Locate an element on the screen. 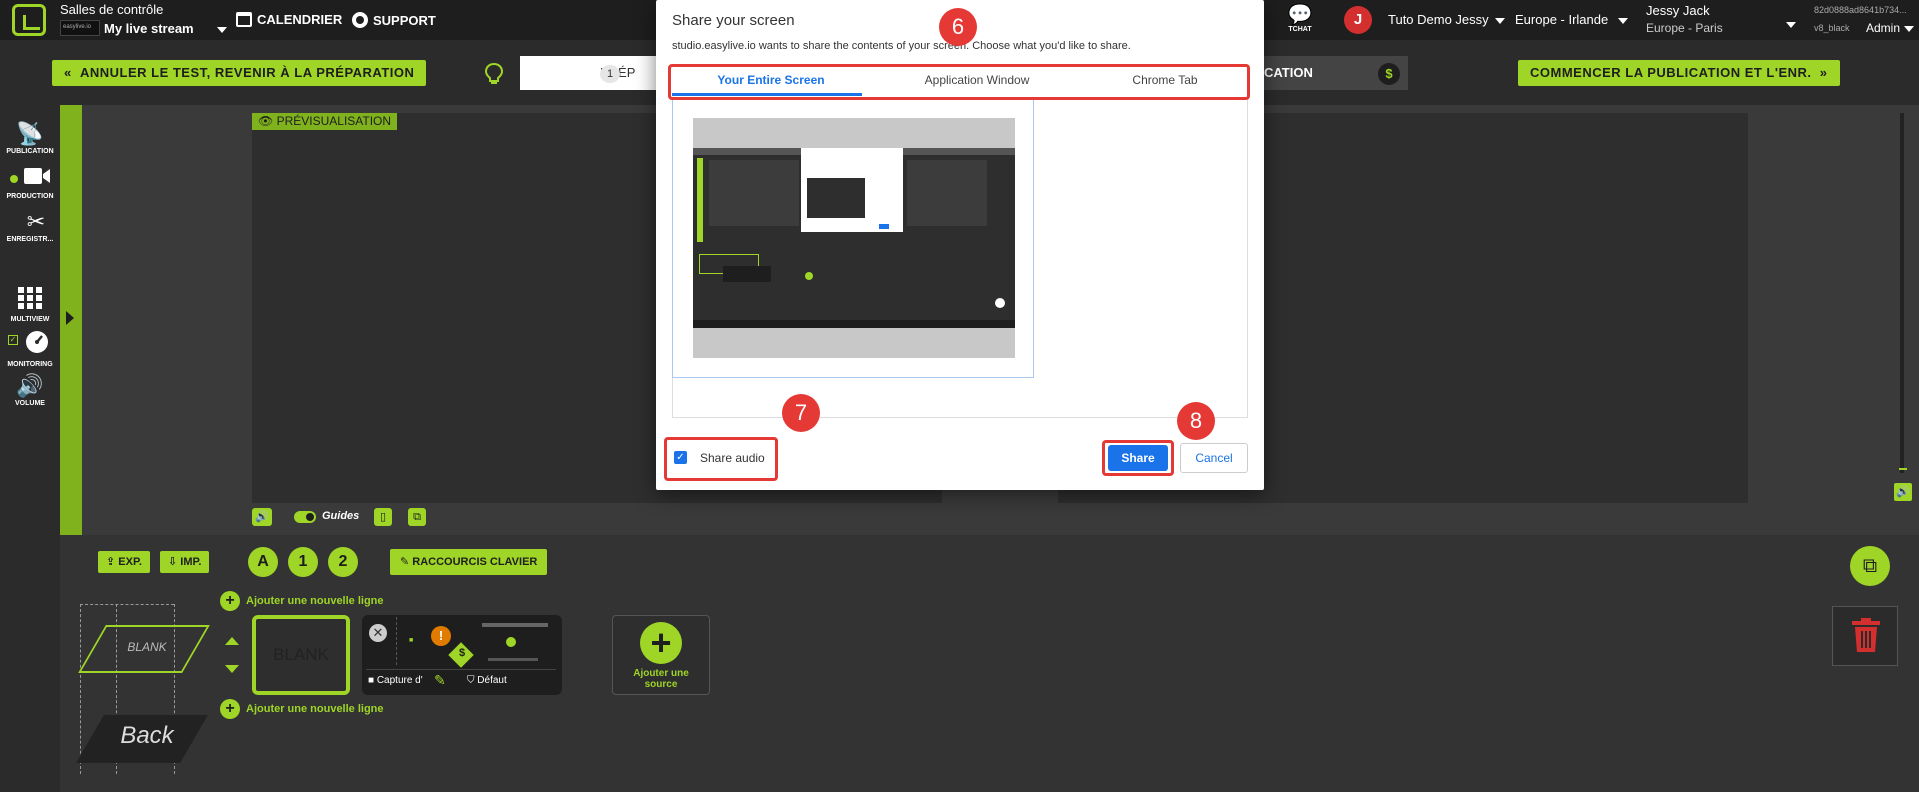 This screenshot has width=1919, height=792. default-profile-text: Défaut is located at coordinates (492, 680).